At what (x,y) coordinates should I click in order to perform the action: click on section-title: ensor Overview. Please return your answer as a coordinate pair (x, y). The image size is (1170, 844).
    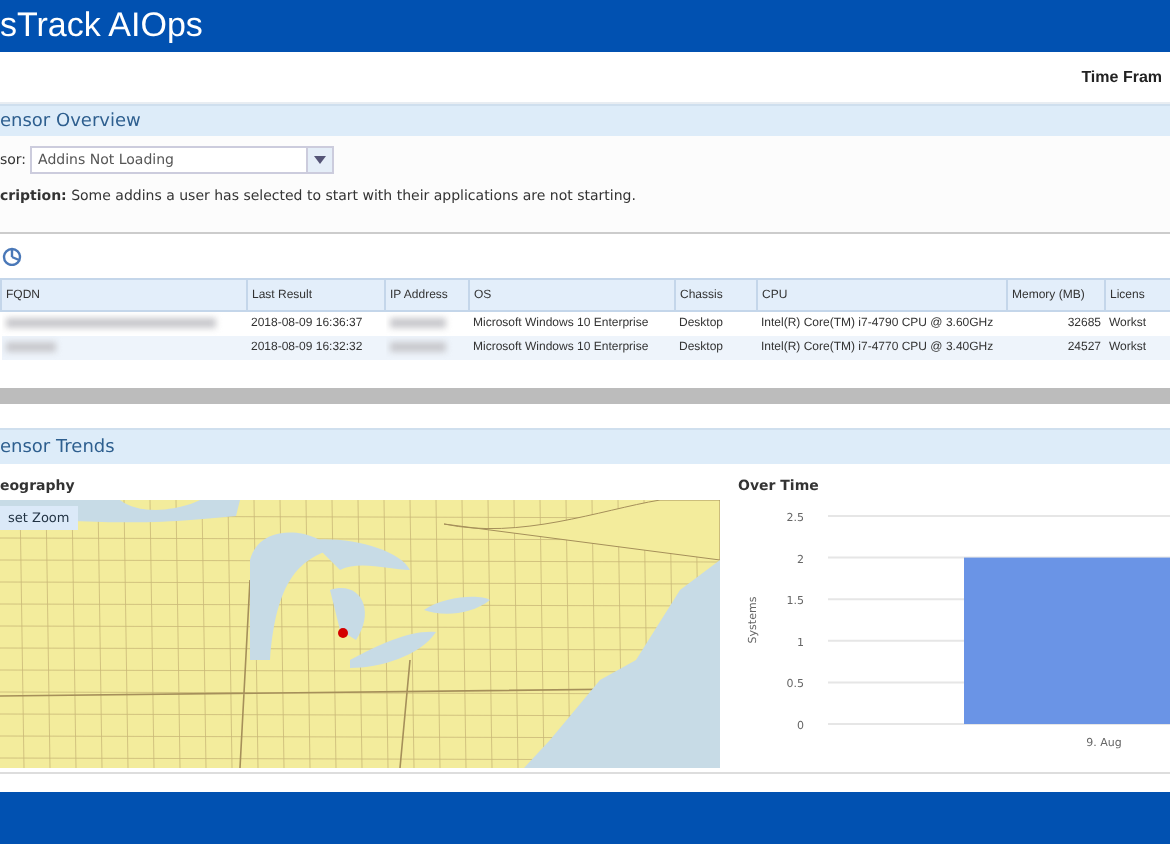
    Looking at the image, I should click on (70, 121).